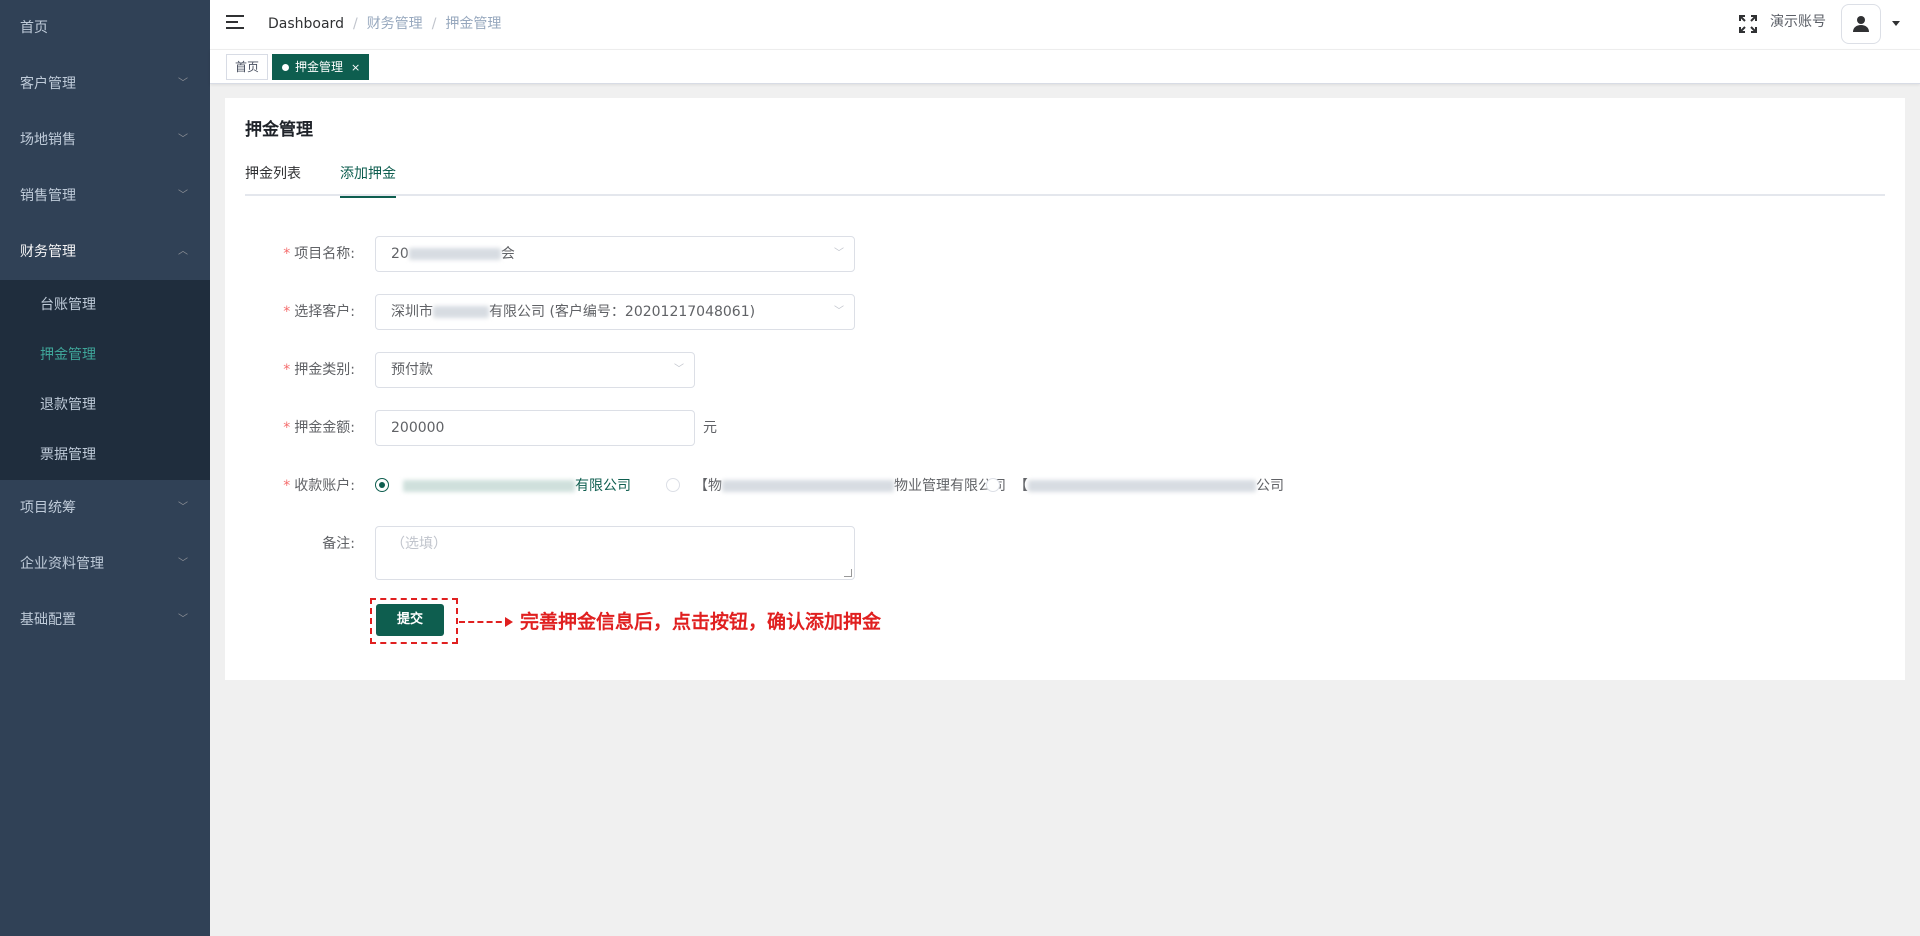  What do you see at coordinates (105, 140) in the screenshot?
I see `sidebar-item-venue-sales: 场地销售 ﹀` at bounding box center [105, 140].